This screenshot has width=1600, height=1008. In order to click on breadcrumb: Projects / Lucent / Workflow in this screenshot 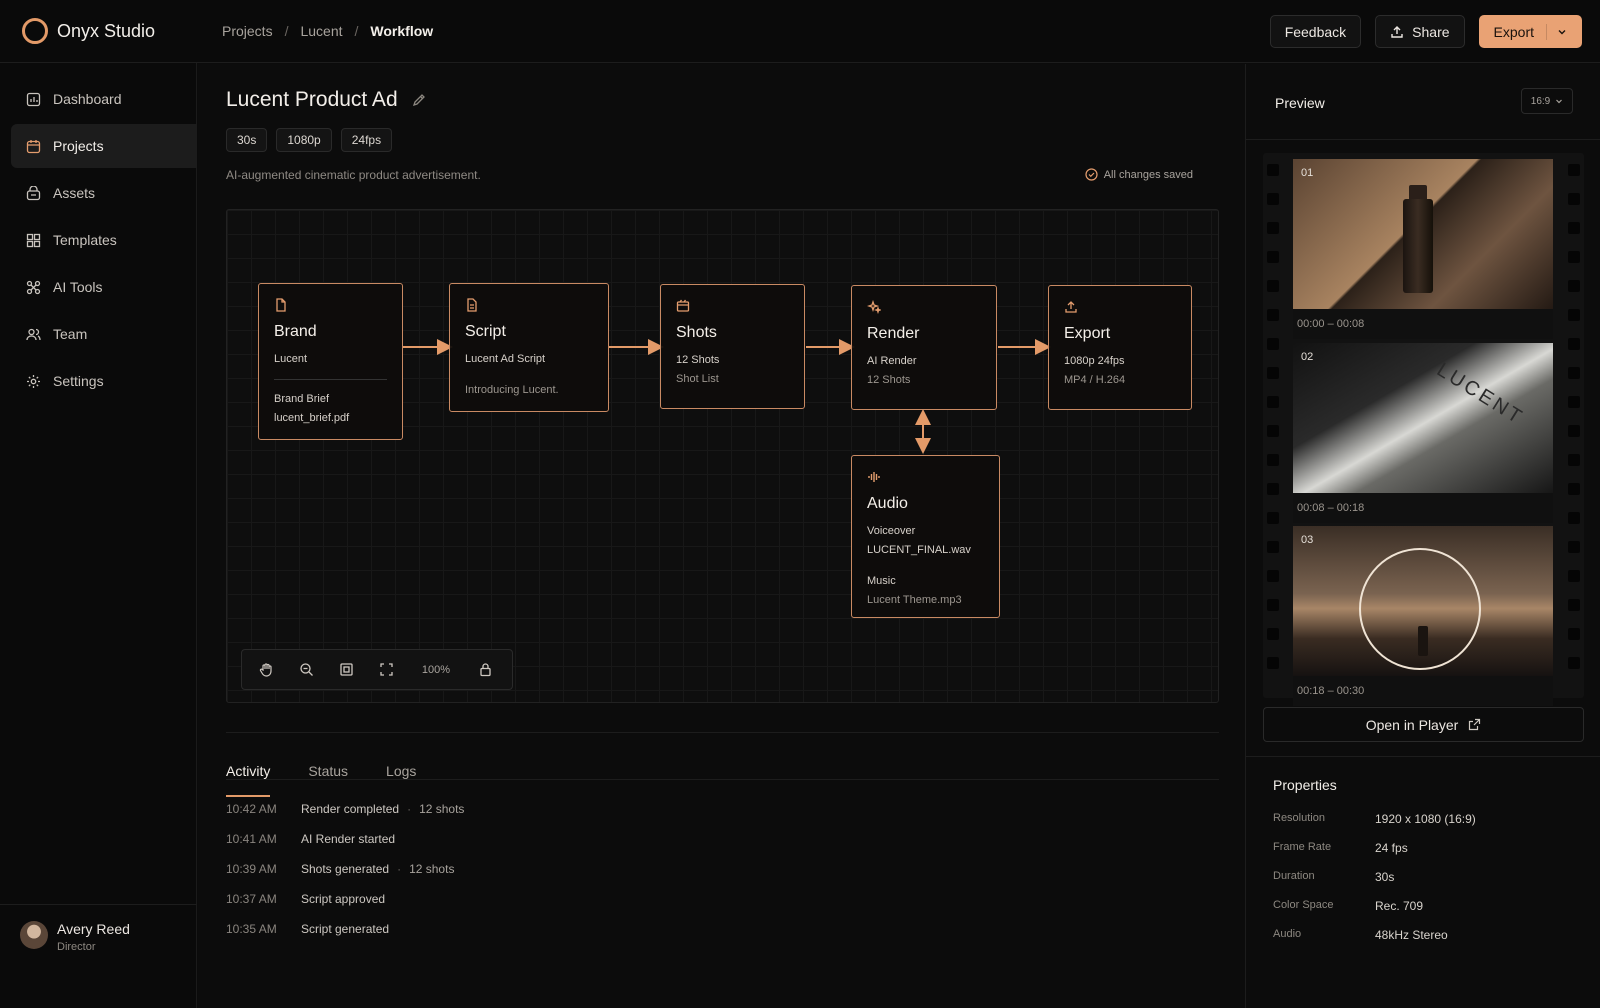, I will do `click(327, 31)`.